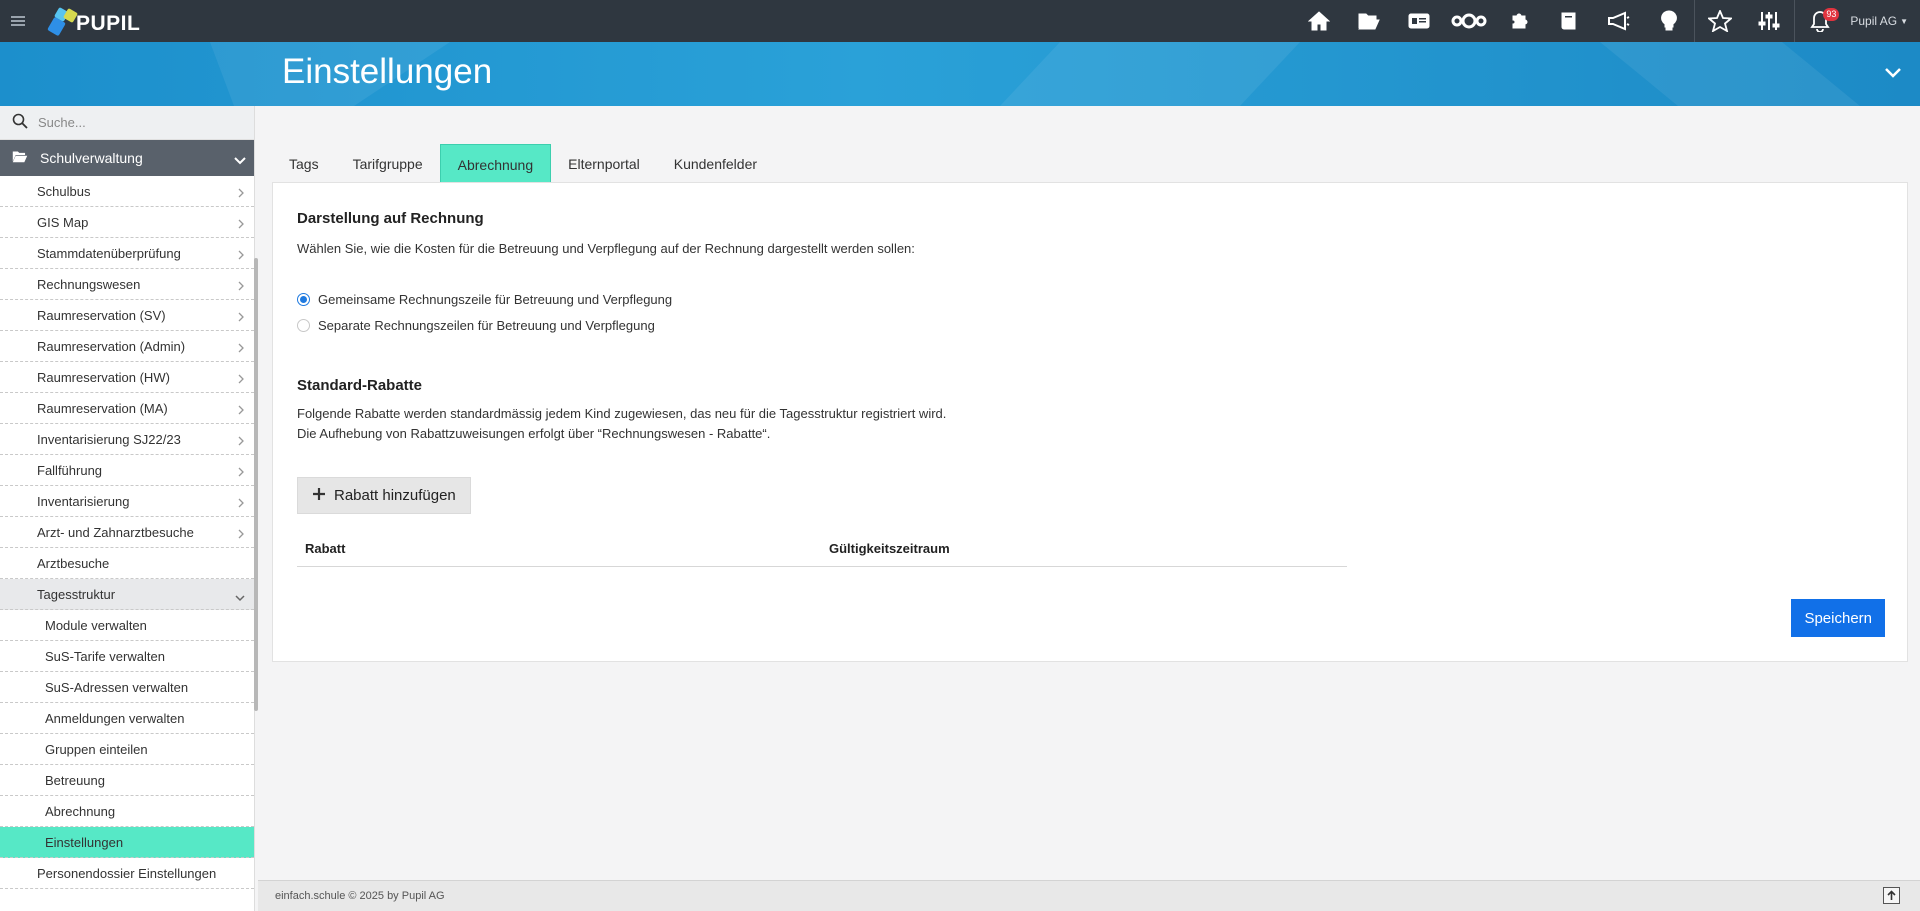  What do you see at coordinates (75, 780) in the screenshot?
I see `sidebar-item-label: Betreuung` at bounding box center [75, 780].